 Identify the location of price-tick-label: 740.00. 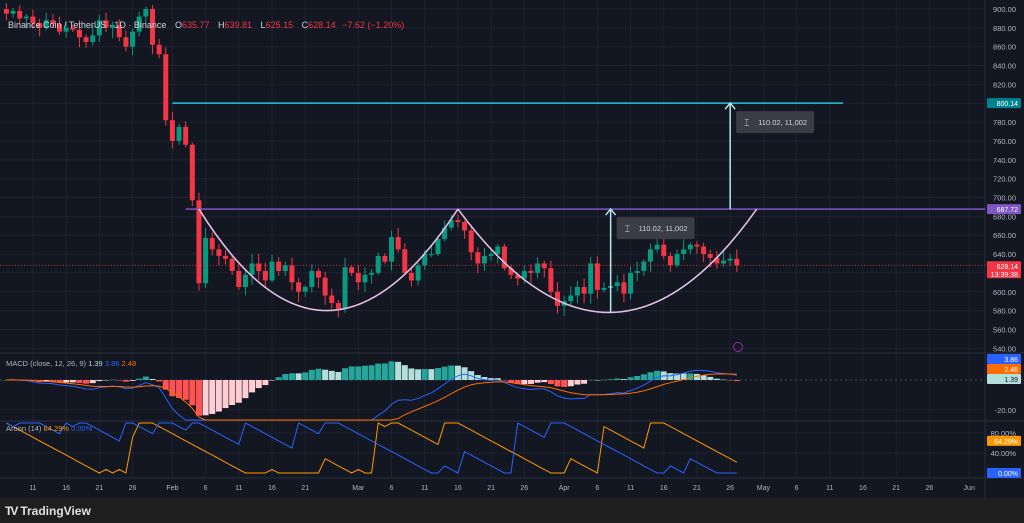
(1004, 160).